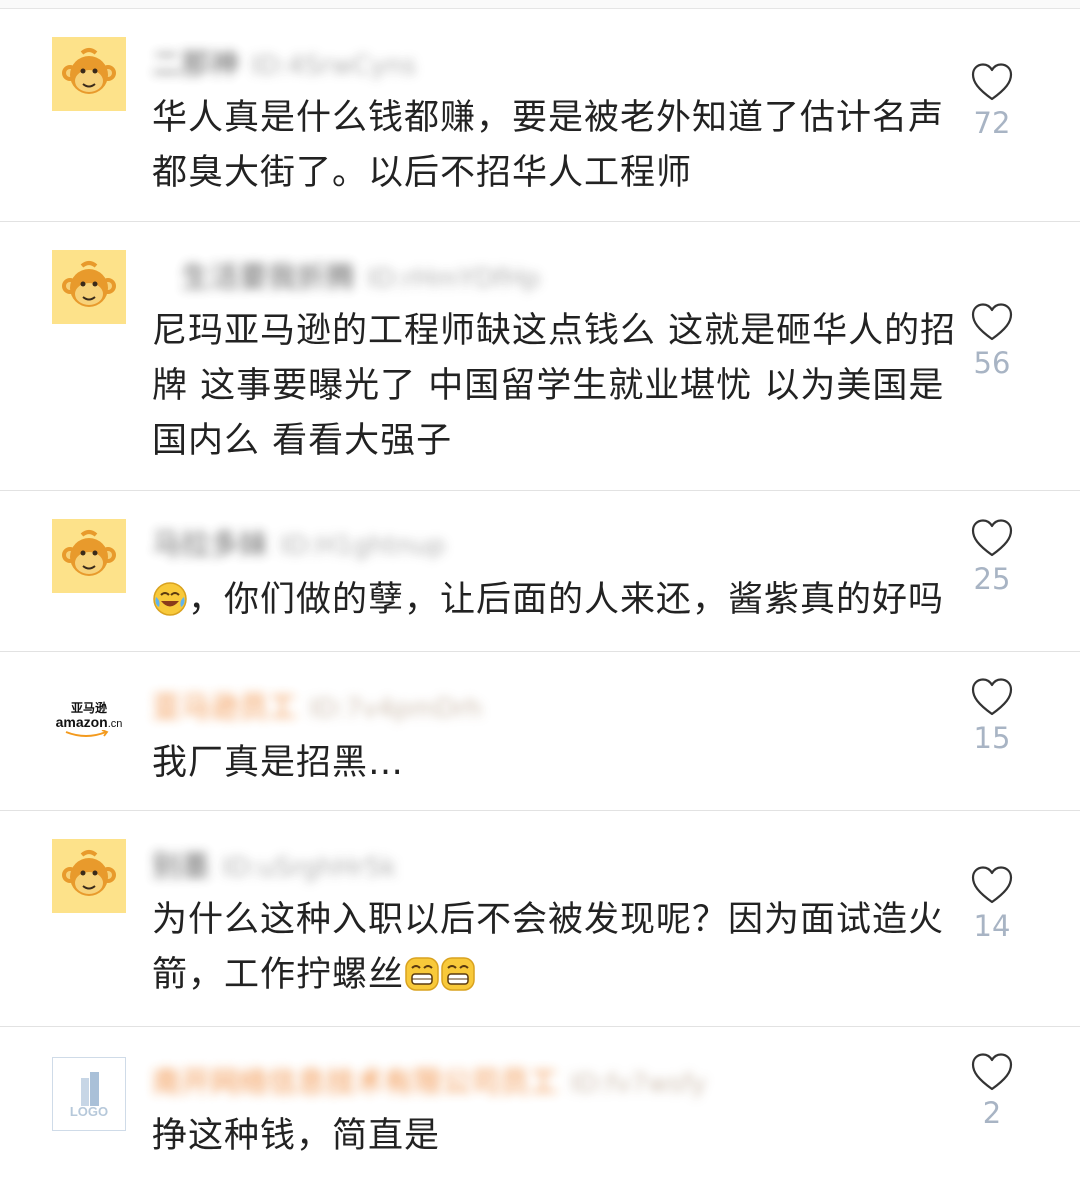 This screenshot has width=1080, height=1184. Describe the element at coordinates (548, 145) in the screenshot. I see `comment-text: 华人真是什么钱都赚，要是被老外知道了估计名声都臭大街了。以后不招华人工程师` at that location.